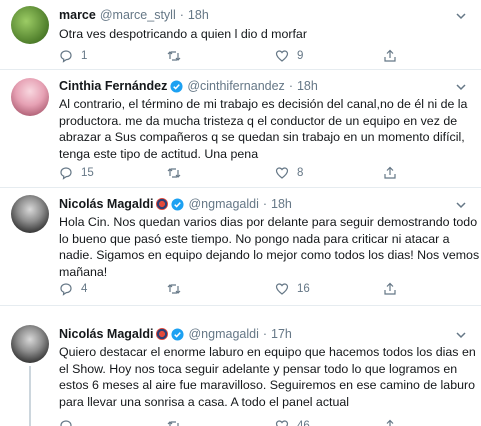  What do you see at coordinates (329, 173) in the screenshot?
I see `like-button: 8` at bounding box center [329, 173].